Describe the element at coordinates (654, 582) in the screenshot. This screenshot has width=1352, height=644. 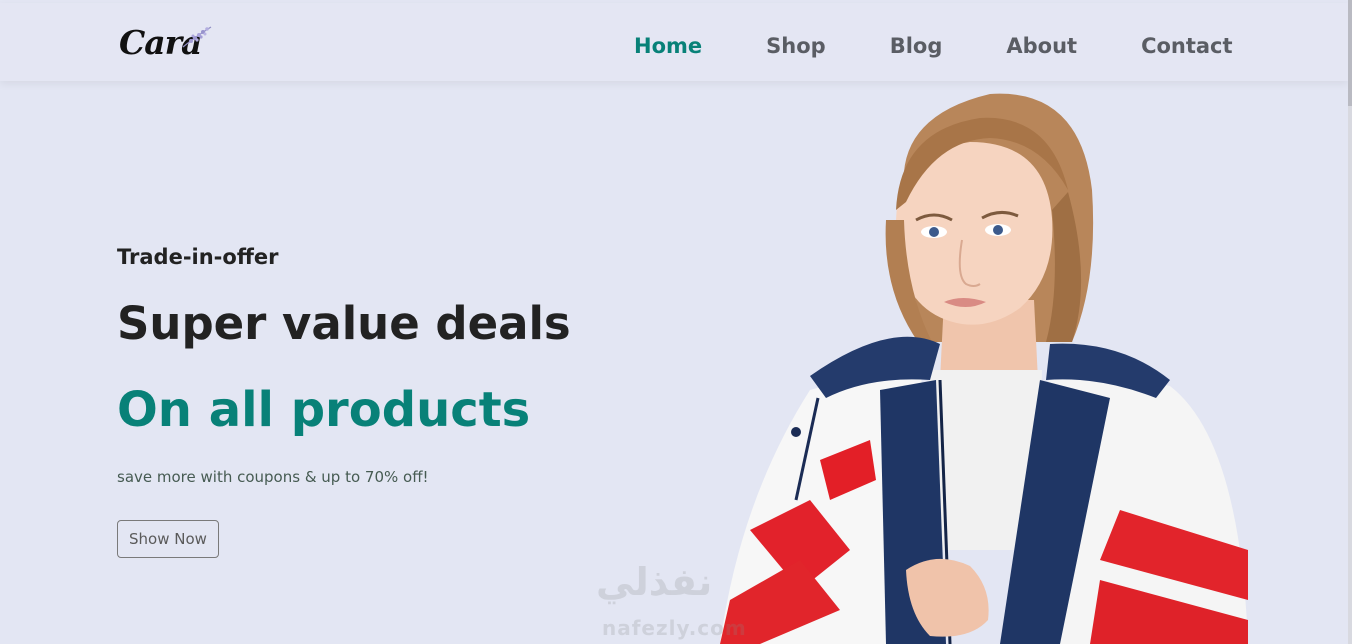
I see `watermark-arabic: نفذلي` at that location.